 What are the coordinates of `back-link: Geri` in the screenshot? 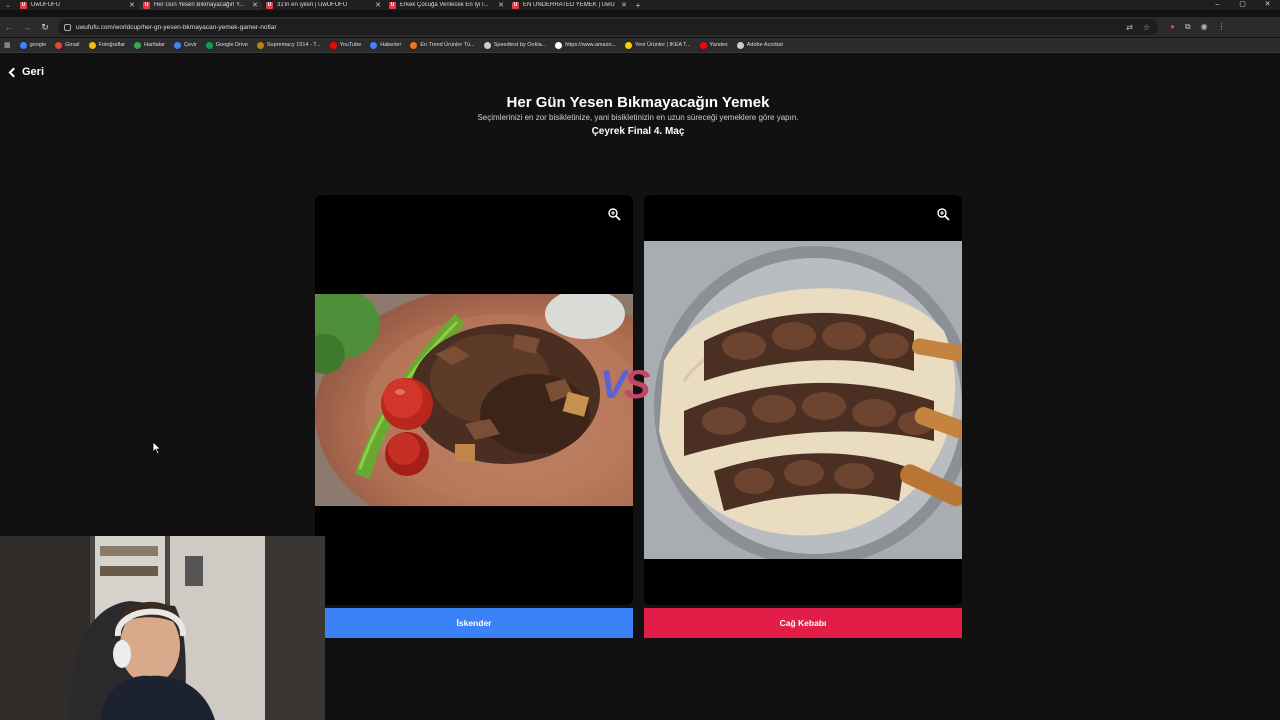 It's located at (26, 72).